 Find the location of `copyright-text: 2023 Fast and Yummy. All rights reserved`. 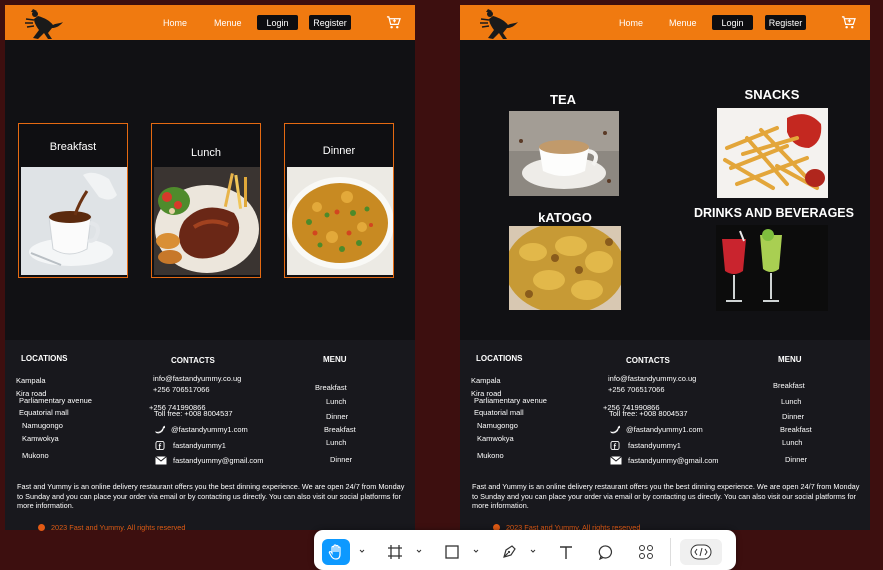

copyright-text: 2023 Fast and Yummy. All rights reserved is located at coordinates (118, 527).